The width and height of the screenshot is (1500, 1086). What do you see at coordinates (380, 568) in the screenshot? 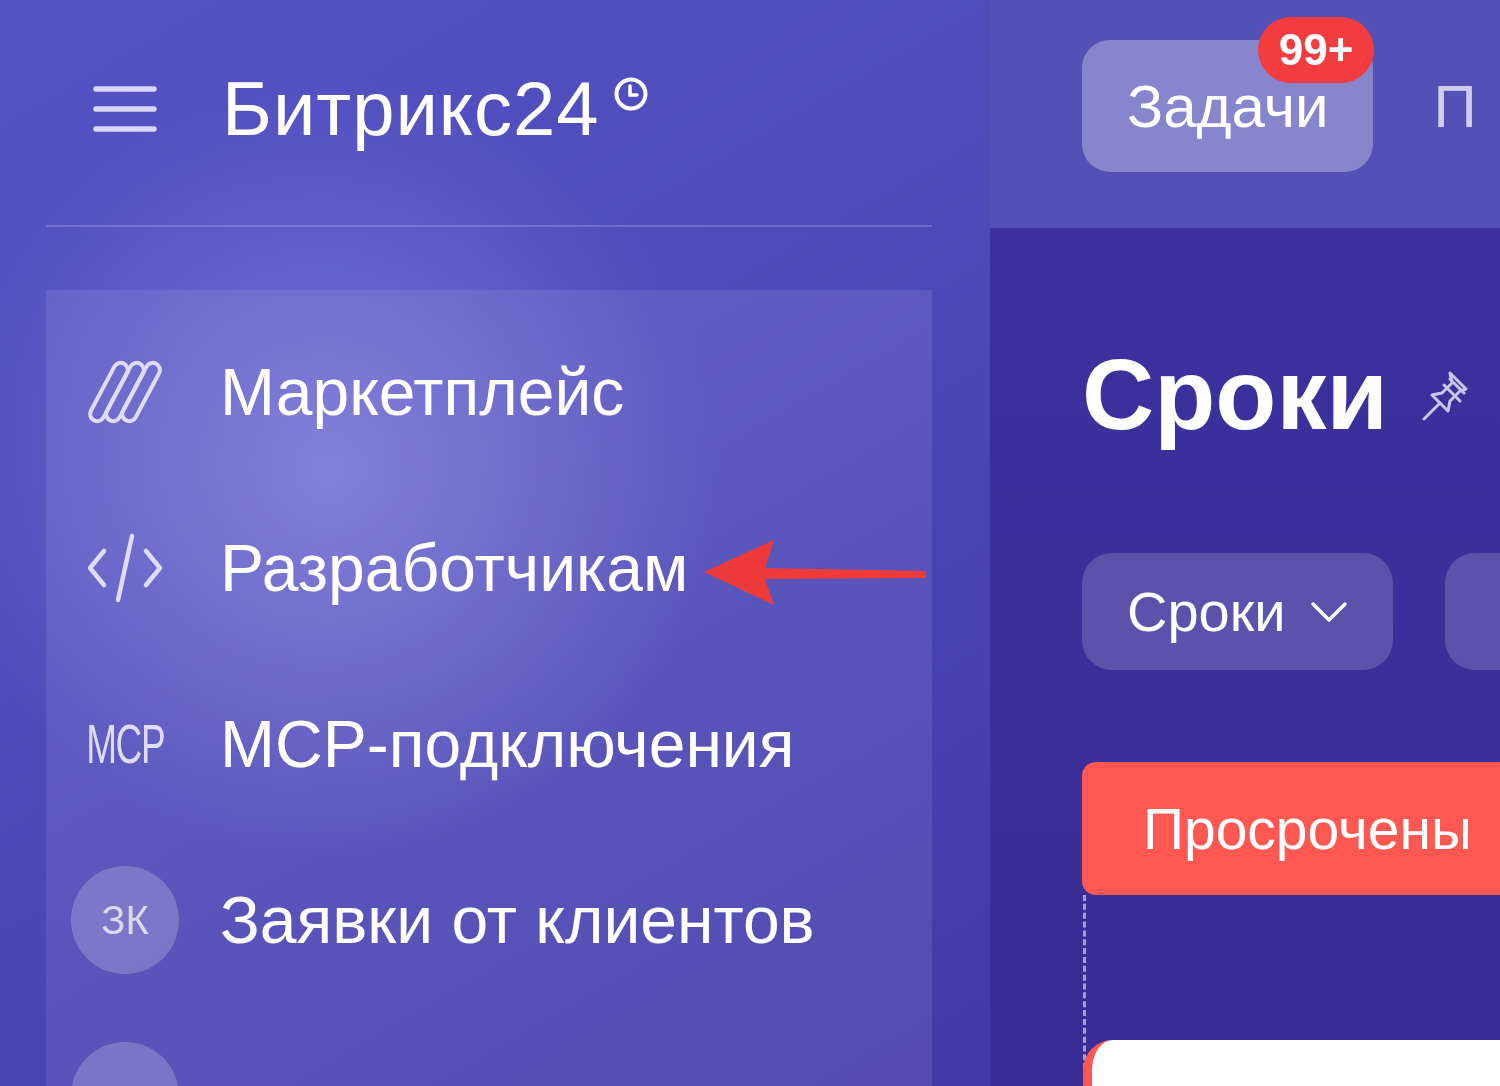
I see `menu-item: Разработчикам` at bounding box center [380, 568].